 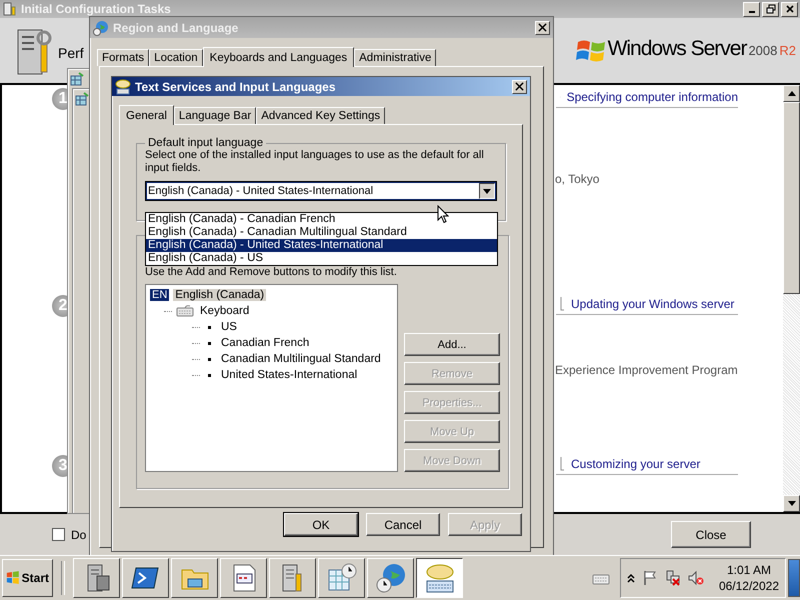 What do you see at coordinates (321, 191) in the screenshot?
I see `language-dropdown: English (Canada) - United States-International` at bounding box center [321, 191].